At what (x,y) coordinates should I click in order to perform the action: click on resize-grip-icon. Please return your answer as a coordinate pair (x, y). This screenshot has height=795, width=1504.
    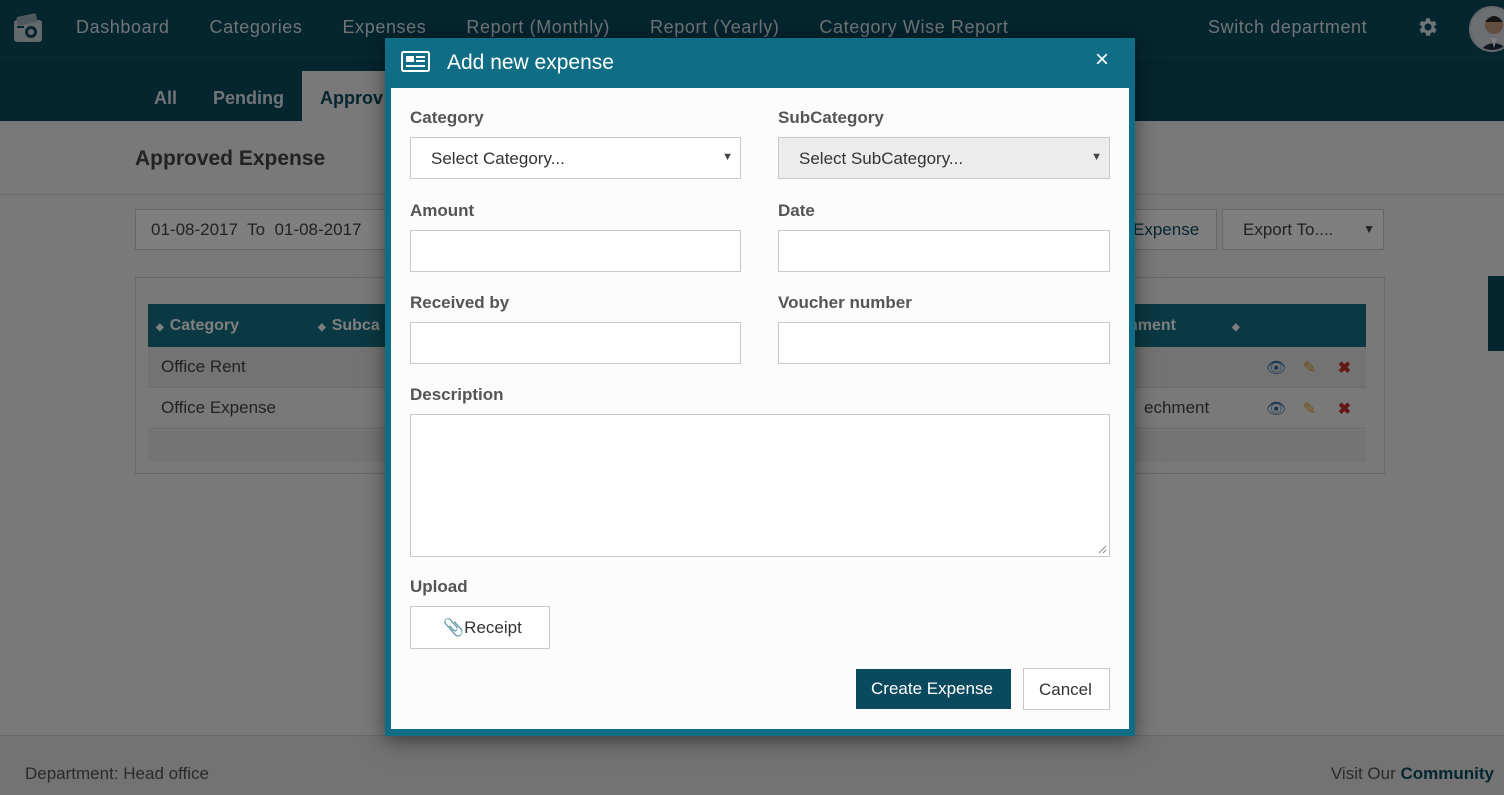
    Looking at the image, I should click on (1102, 549).